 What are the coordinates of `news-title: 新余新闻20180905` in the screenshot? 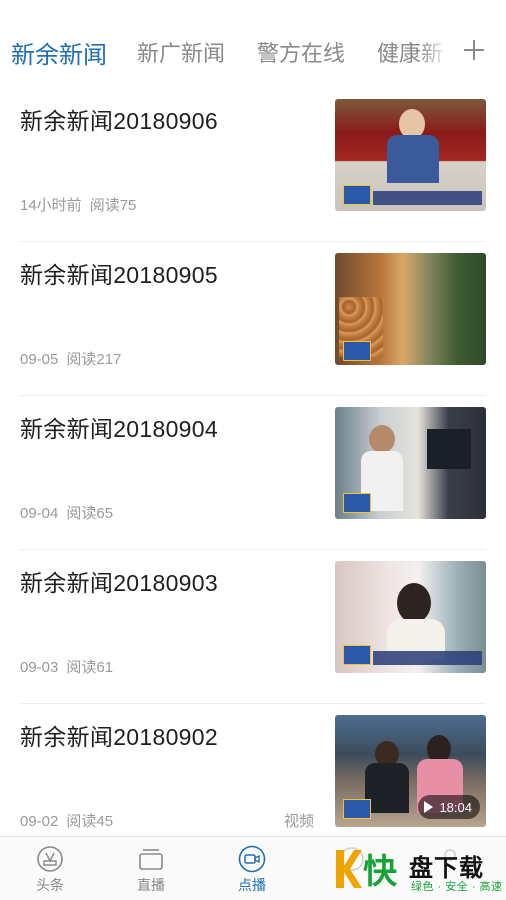 It's located at (119, 275).